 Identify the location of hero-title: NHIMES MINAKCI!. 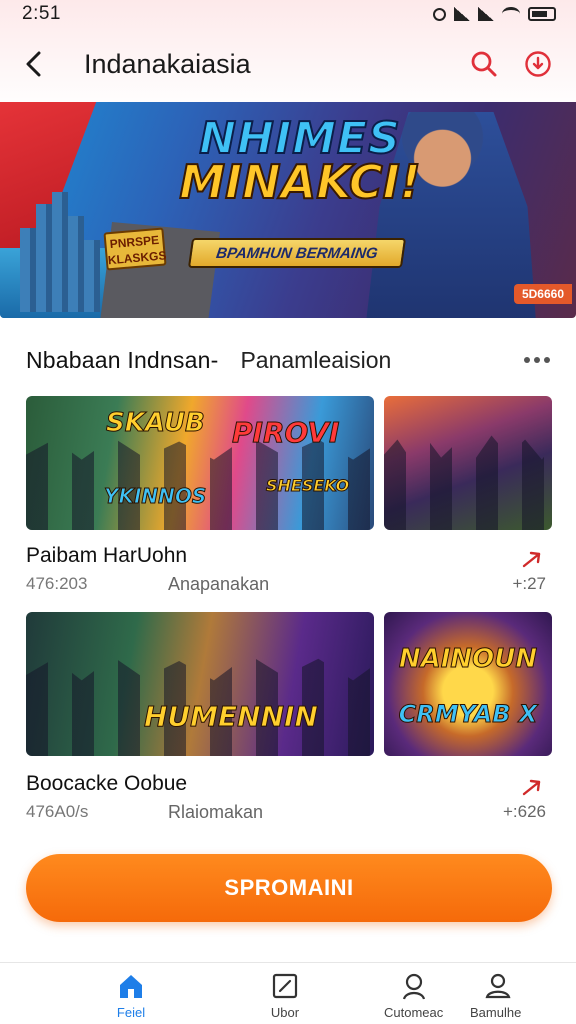
(300, 162).